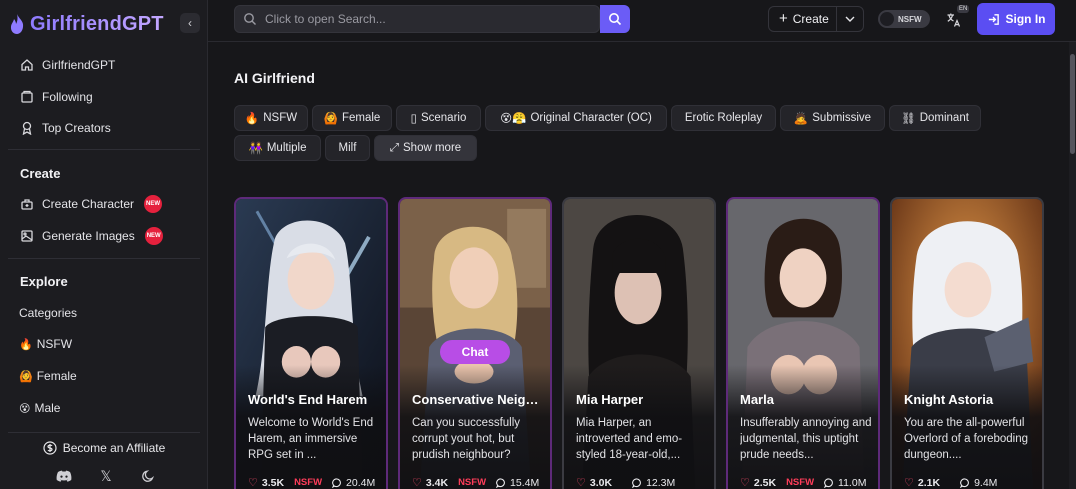  What do you see at coordinates (27, 204) in the screenshot?
I see `character-icon` at bounding box center [27, 204].